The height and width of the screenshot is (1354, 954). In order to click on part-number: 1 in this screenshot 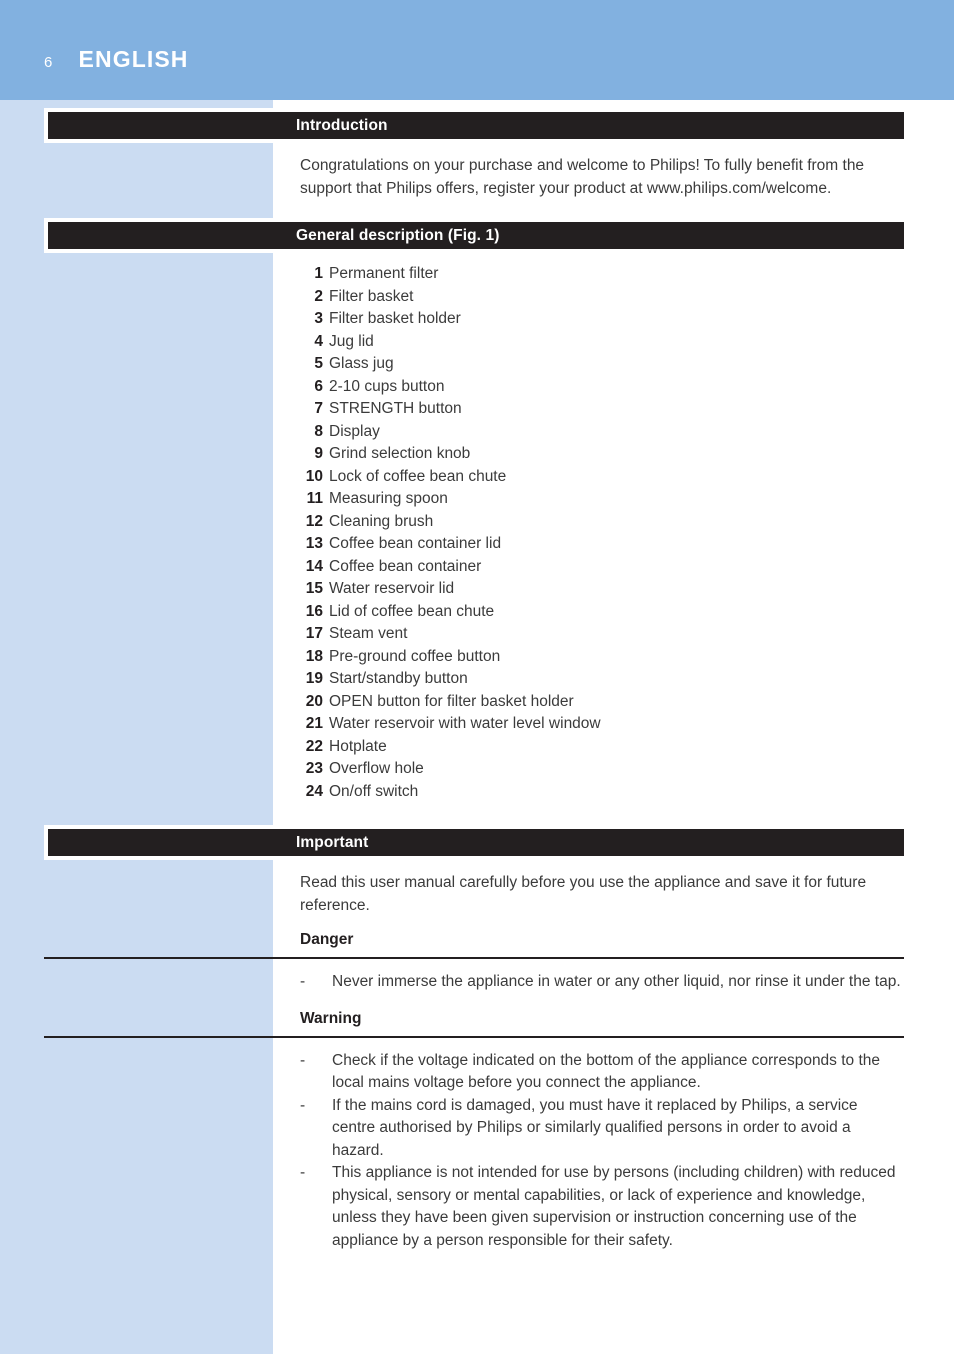, I will do `click(318, 273)`.